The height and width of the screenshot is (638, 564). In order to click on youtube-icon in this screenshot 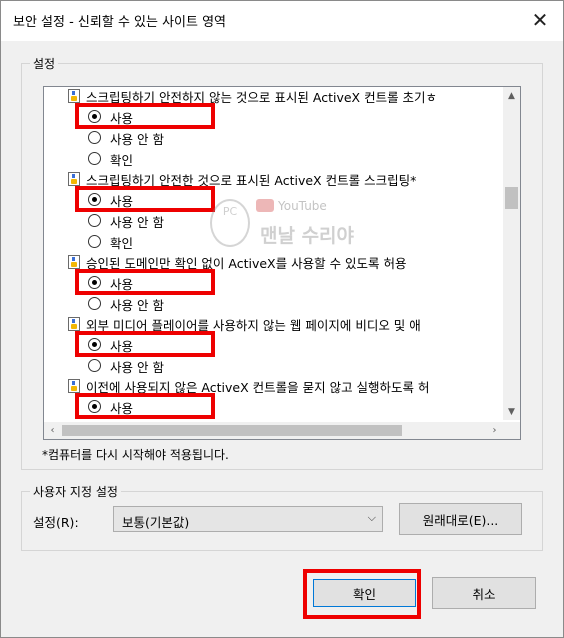, I will do `click(265, 205)`.